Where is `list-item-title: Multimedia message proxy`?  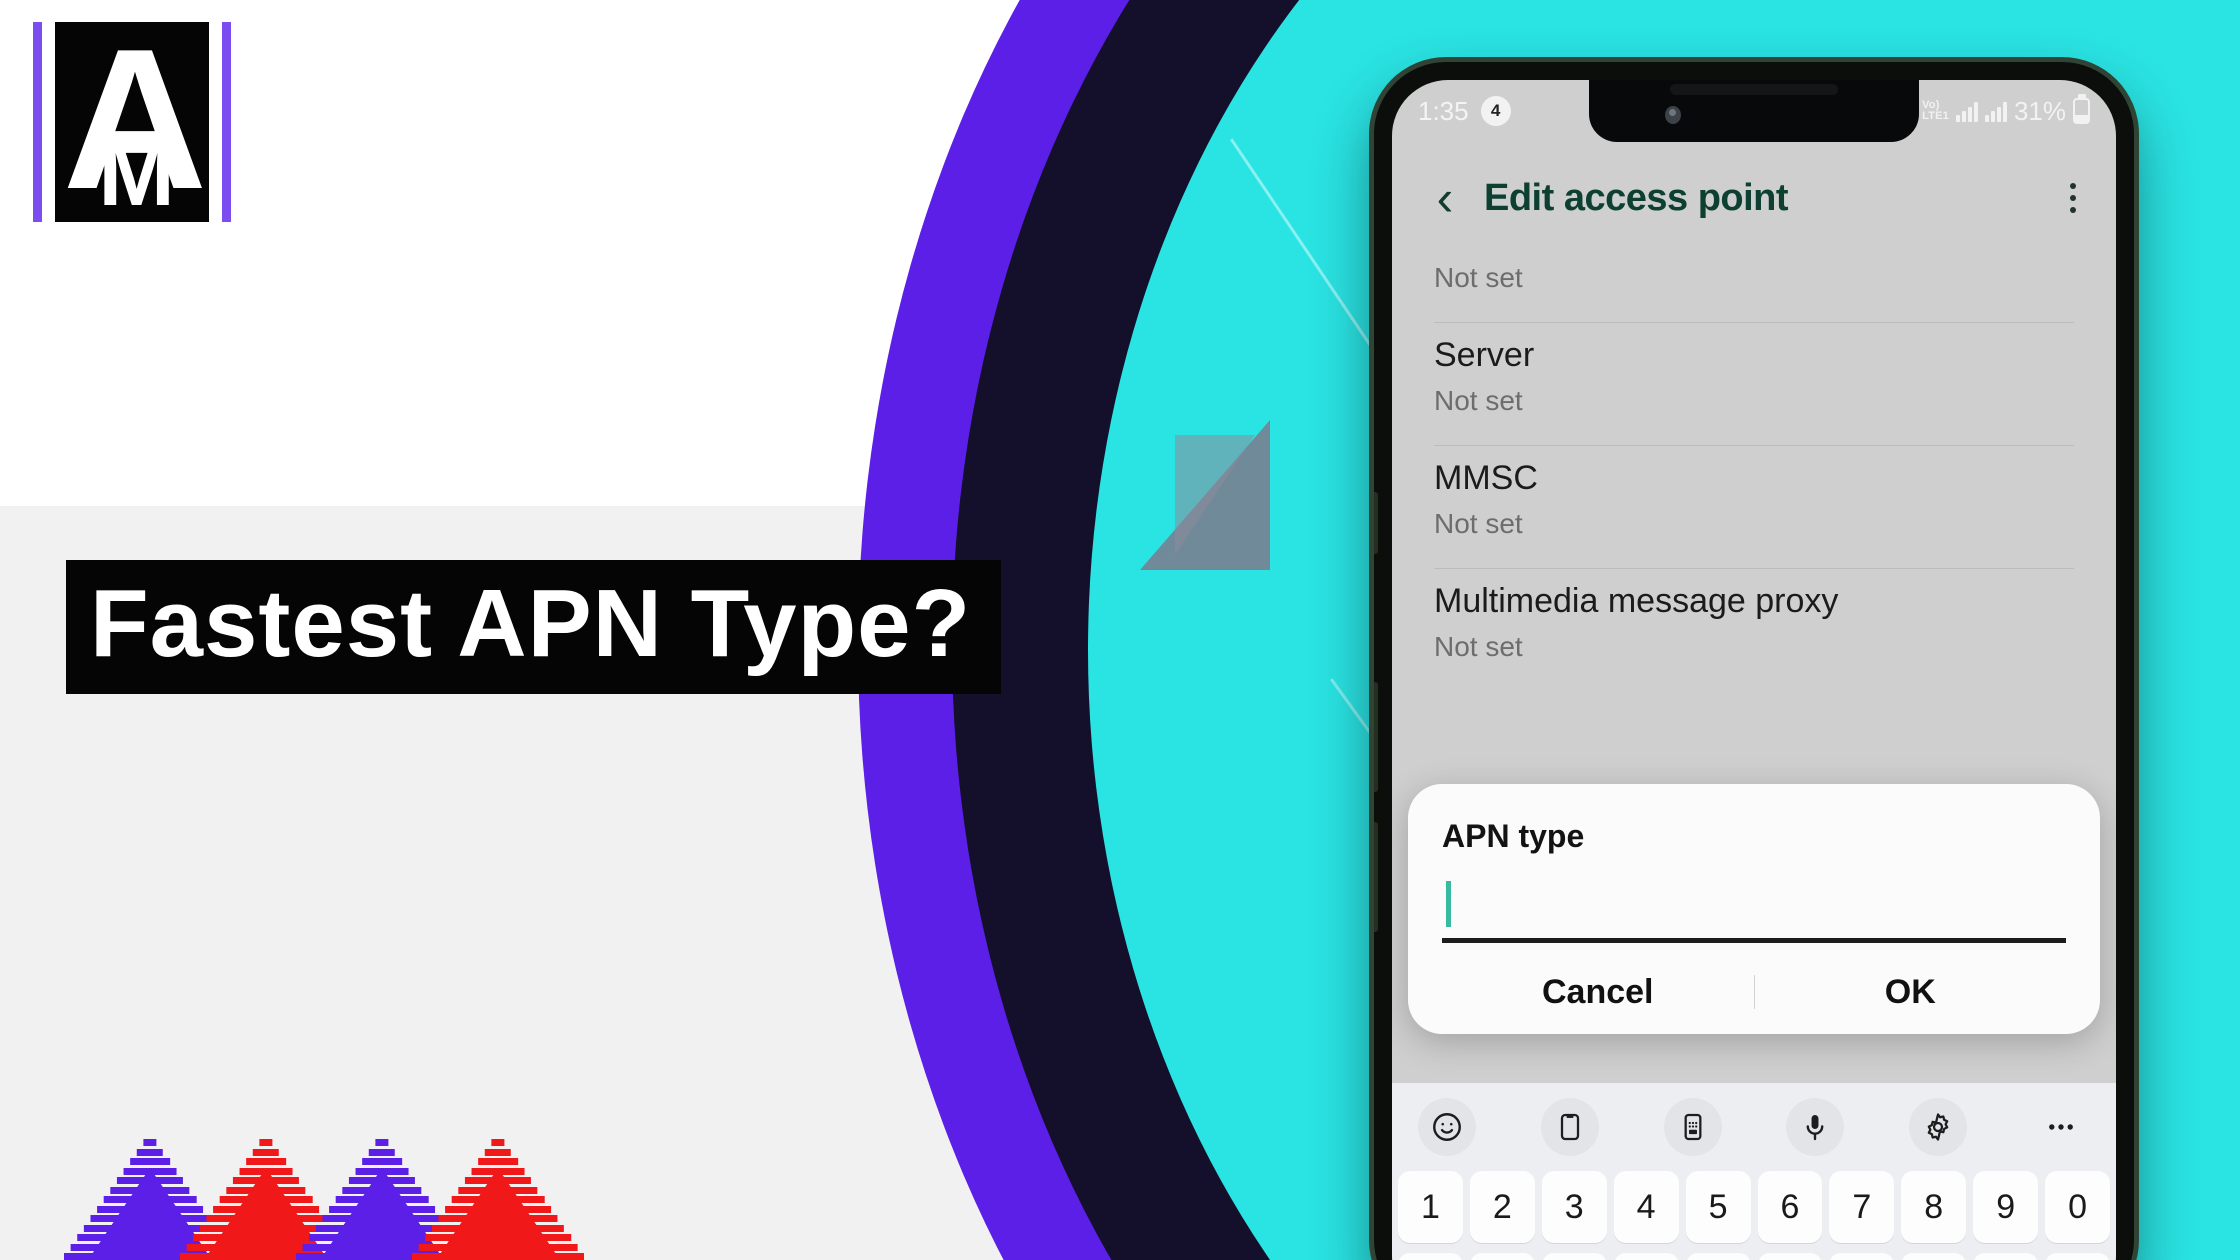 list-item-title: Multimedia message proxy is located at coordinates (1636, 601).